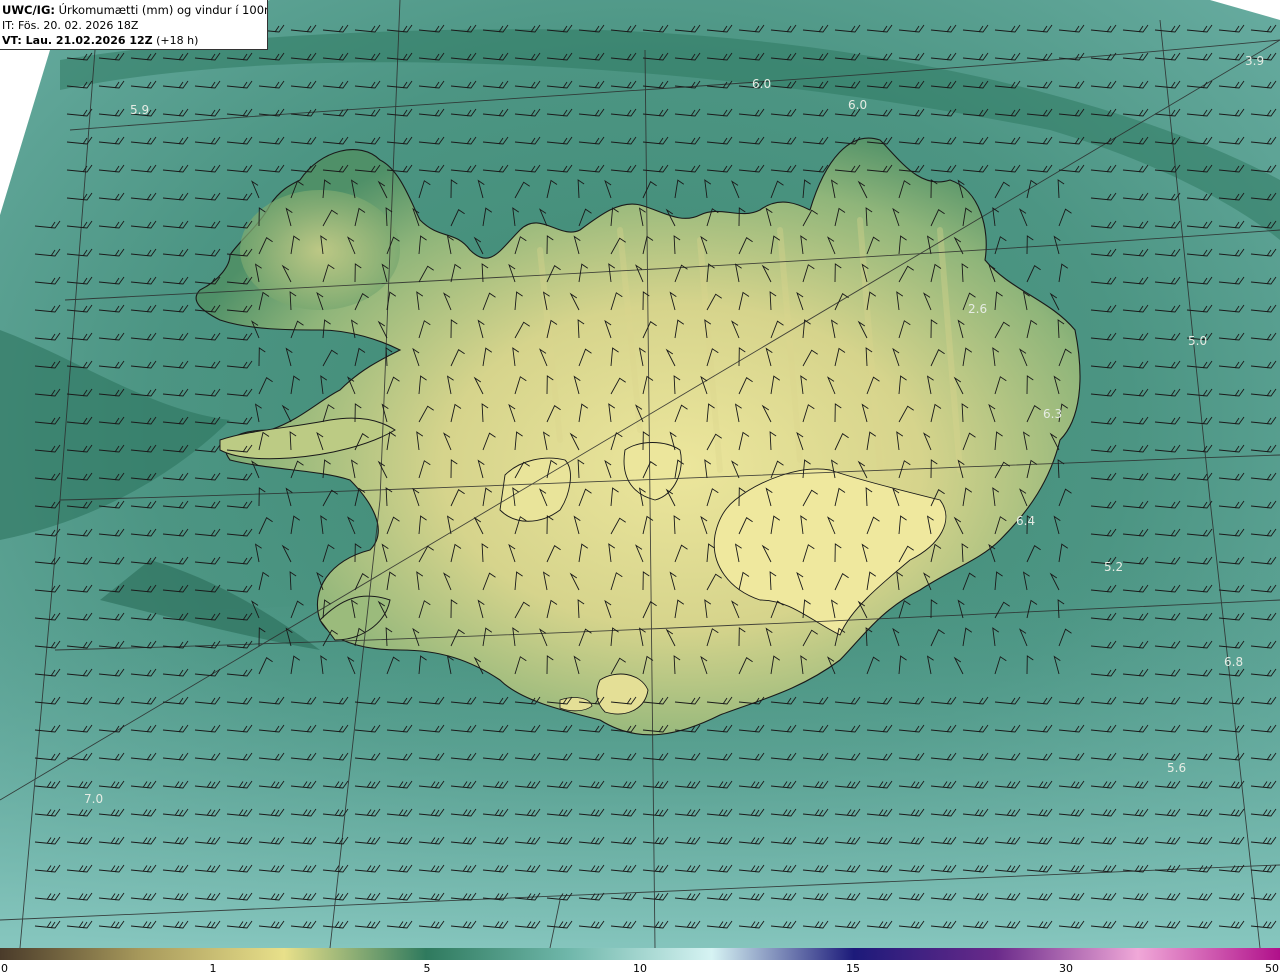  What do you see at coordinates (1176, 768) in the screenshot?
I see `map-label: 5.6` at bounding box center [1176, 768].